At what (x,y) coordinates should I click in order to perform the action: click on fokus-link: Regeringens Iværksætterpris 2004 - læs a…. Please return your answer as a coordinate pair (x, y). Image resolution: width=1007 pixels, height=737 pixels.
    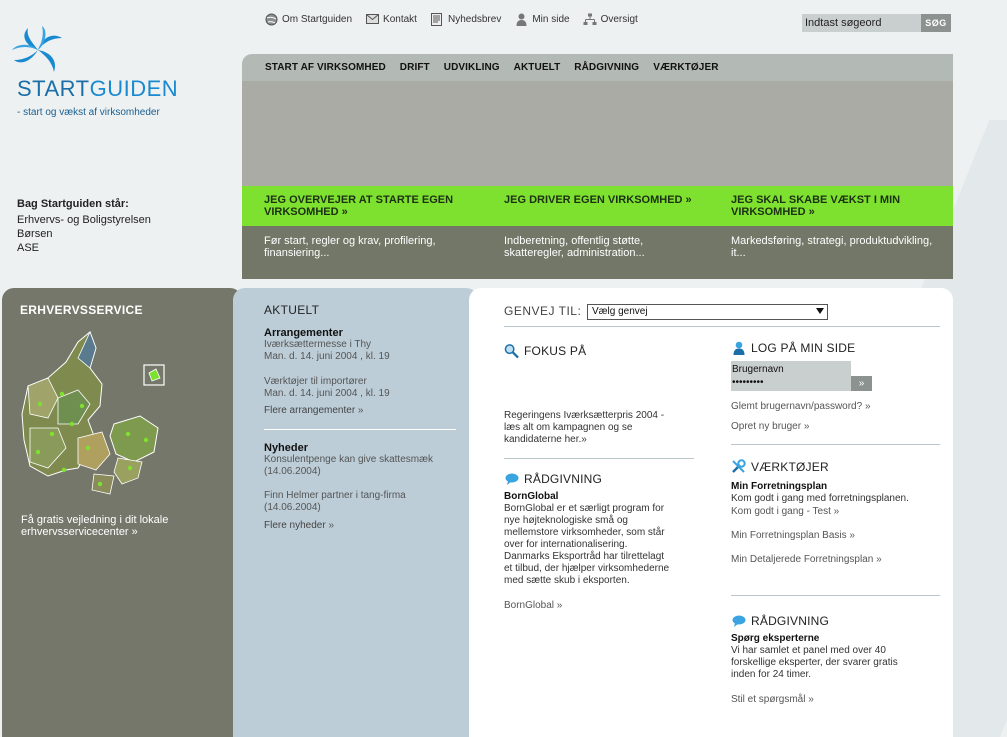
    Looking at the image, I should click on (596, 428).